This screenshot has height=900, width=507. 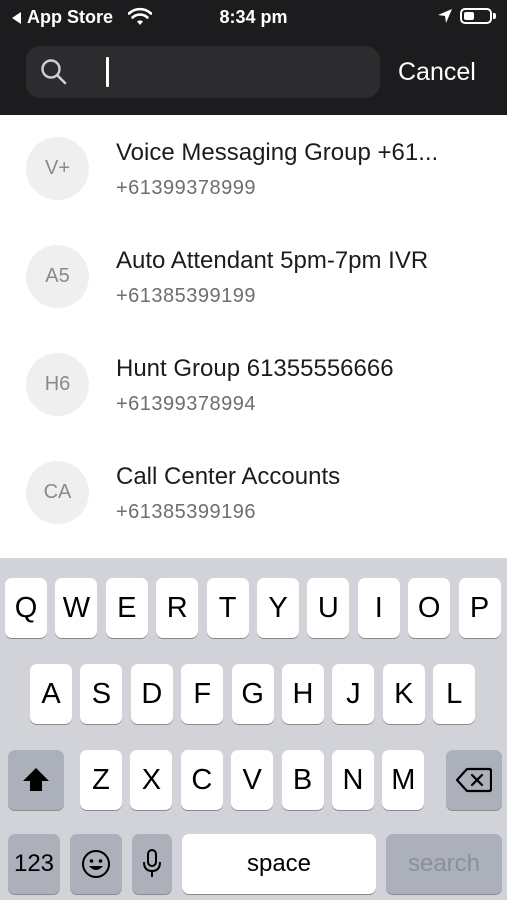 I want to click on key-p: P, so click(x=479, y=608).